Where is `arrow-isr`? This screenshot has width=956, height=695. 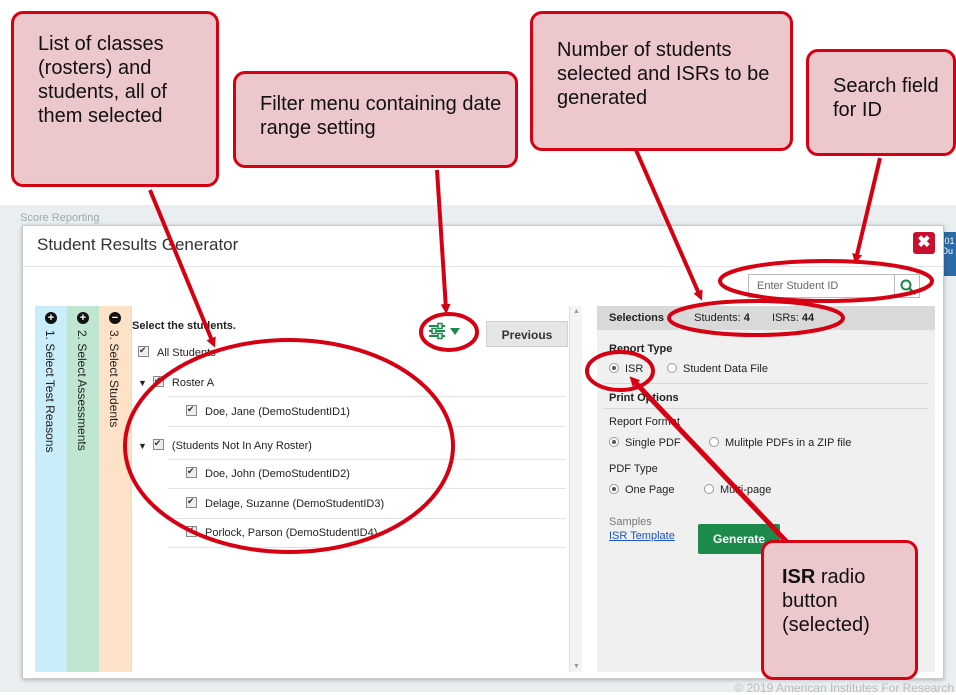
arrow-isr is located at coordinates (716, 468).